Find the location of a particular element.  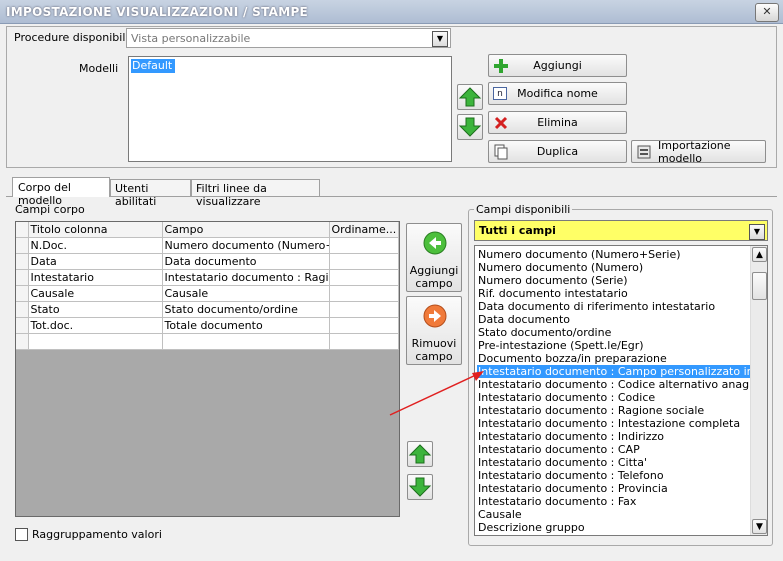

cell-campo: Data documento is located at coordinates (246, 261).